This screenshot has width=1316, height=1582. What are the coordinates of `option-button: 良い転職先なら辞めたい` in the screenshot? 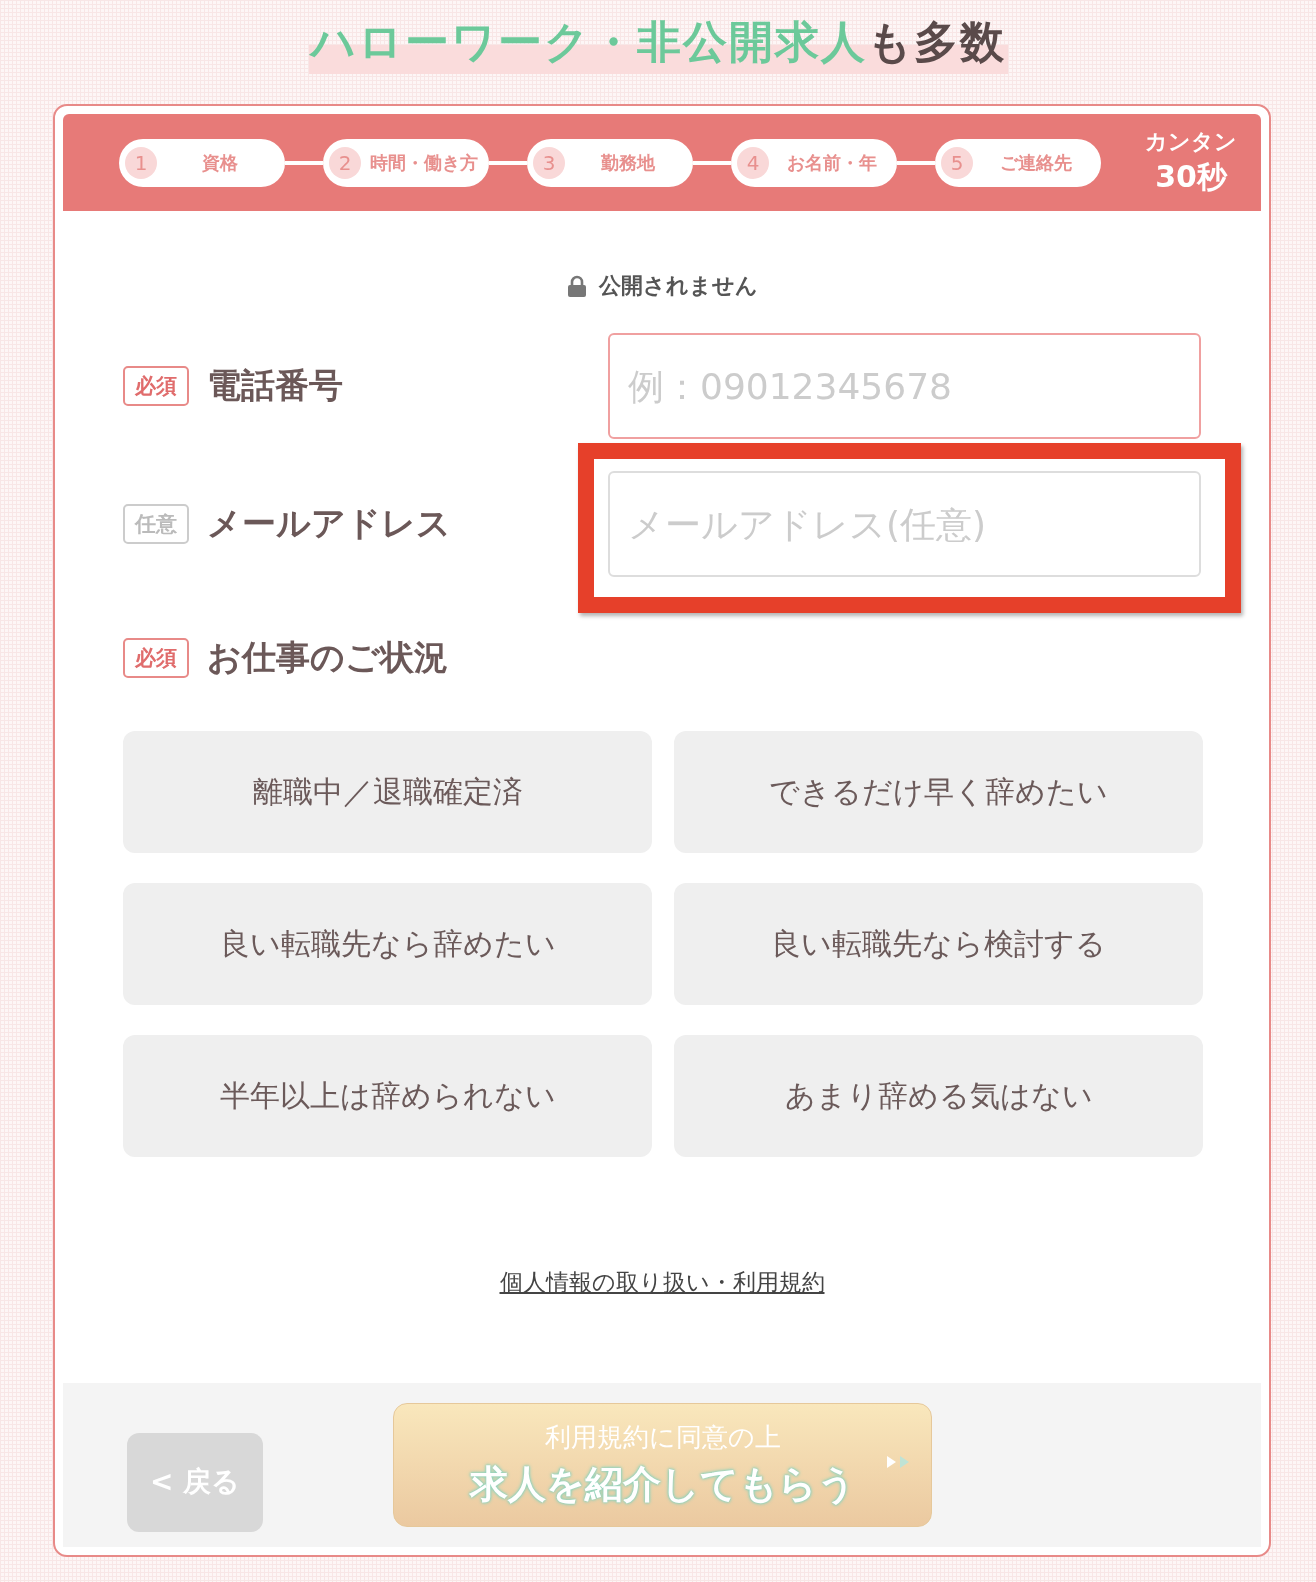 It's located at (387, 944).